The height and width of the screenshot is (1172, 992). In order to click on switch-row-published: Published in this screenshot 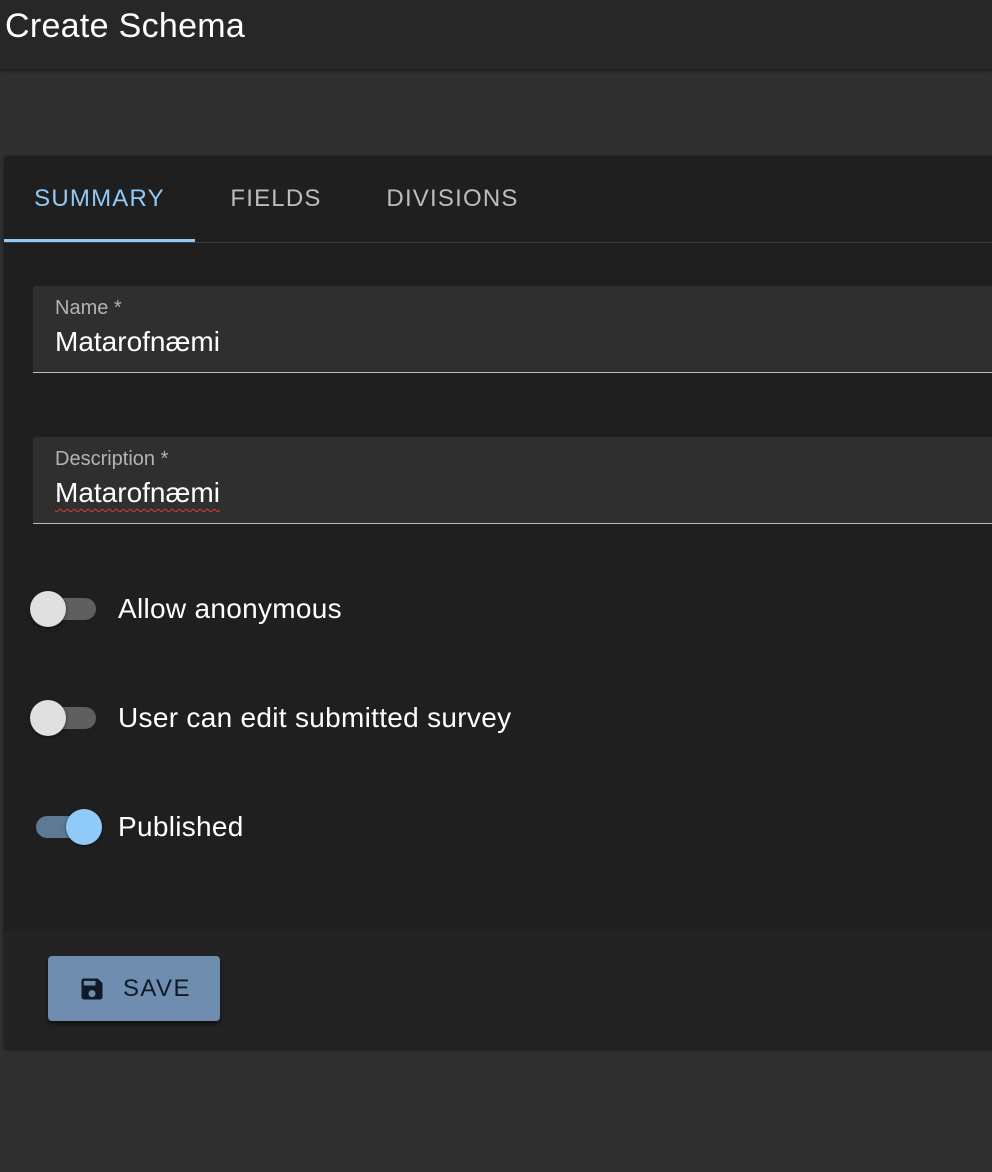, I will do `click(380, 827)`.